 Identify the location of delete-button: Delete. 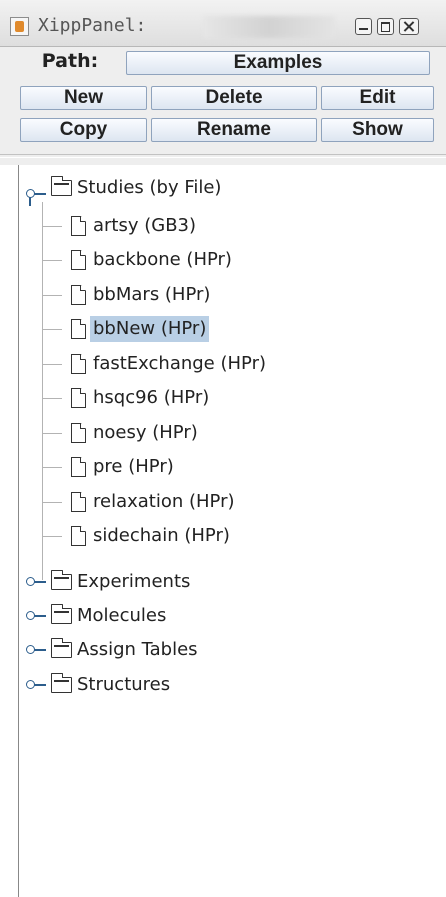
(234, 98).